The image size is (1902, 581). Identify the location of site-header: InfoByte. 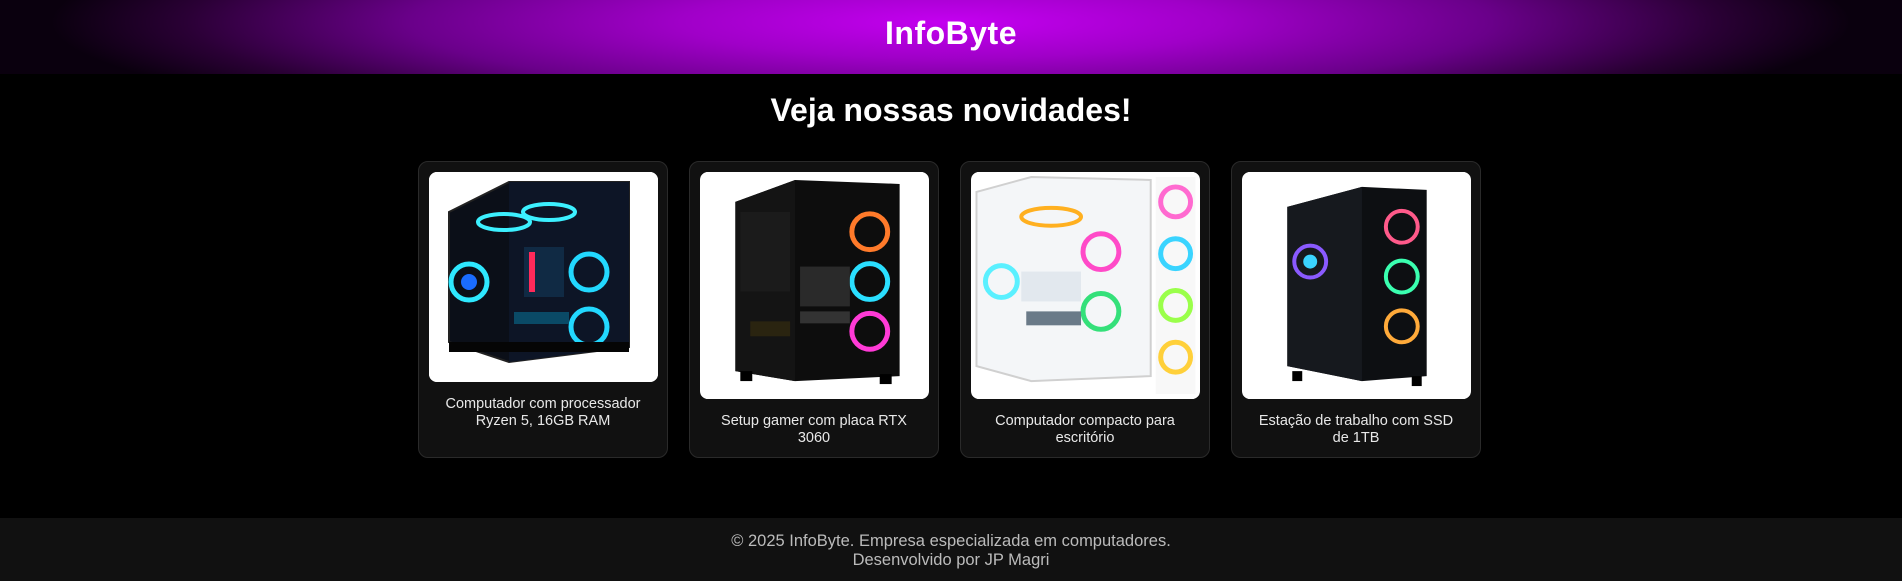
(951, 37).